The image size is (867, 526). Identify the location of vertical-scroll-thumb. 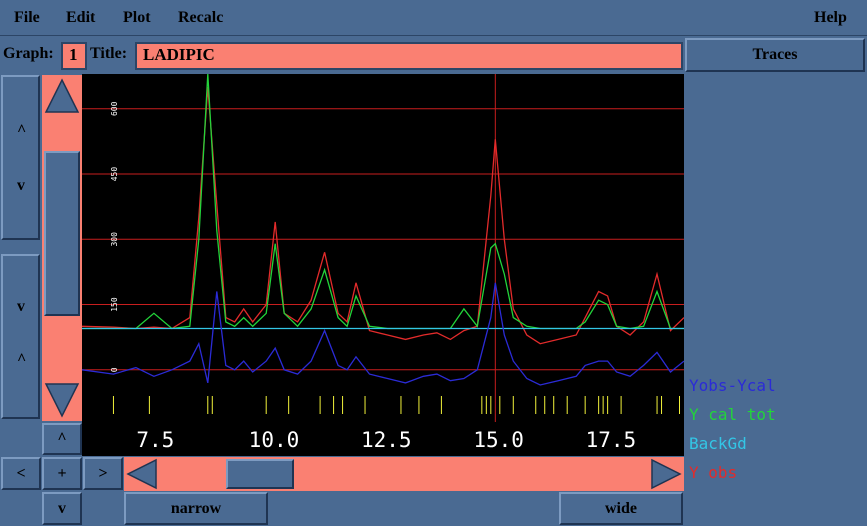
(62, 233).